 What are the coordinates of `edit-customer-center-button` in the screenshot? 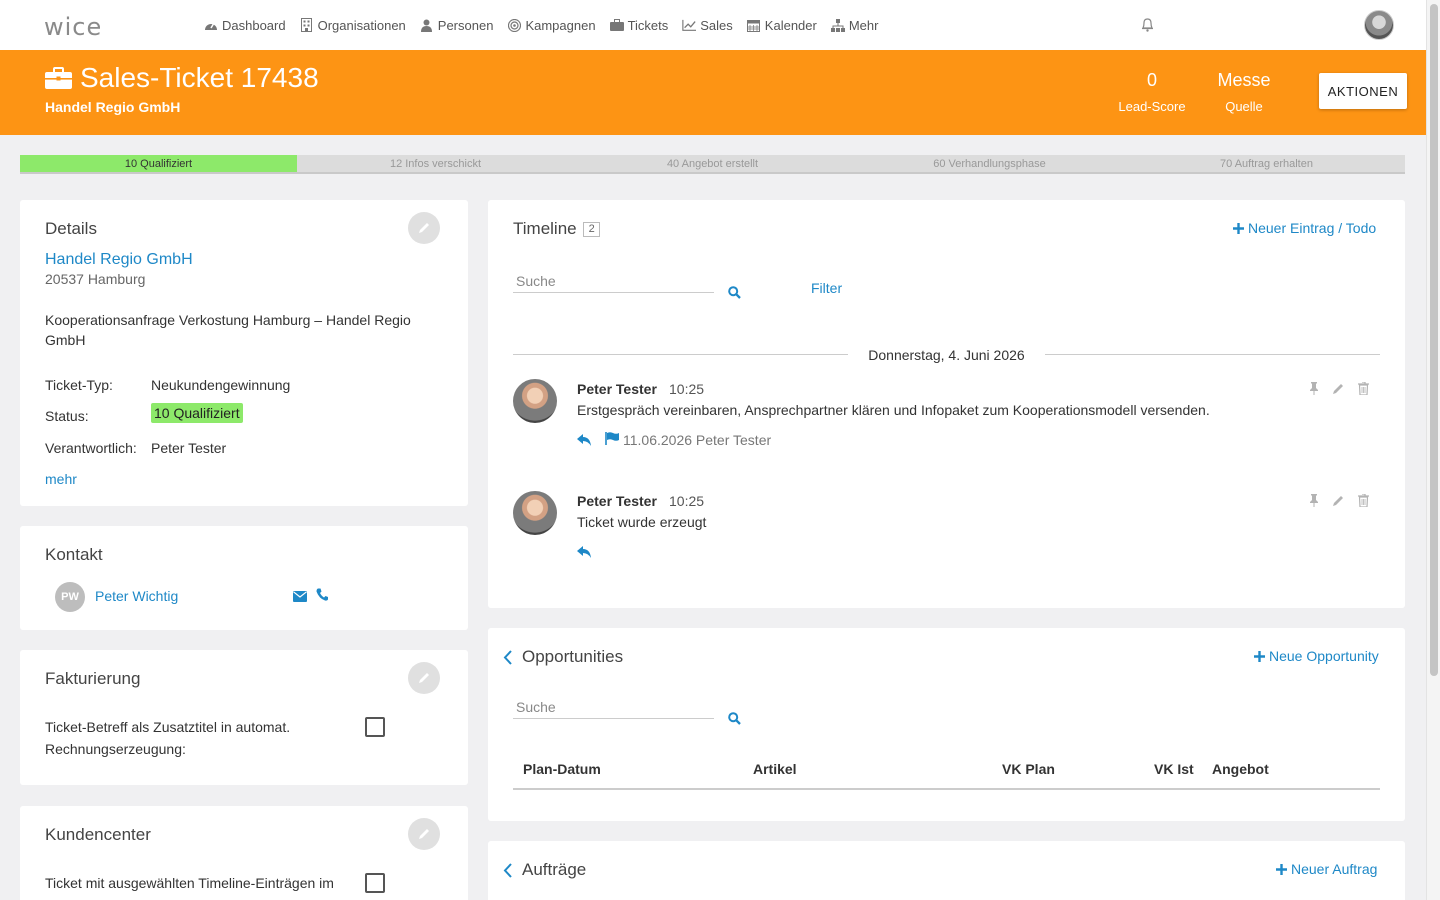 It's located at (424, 834).